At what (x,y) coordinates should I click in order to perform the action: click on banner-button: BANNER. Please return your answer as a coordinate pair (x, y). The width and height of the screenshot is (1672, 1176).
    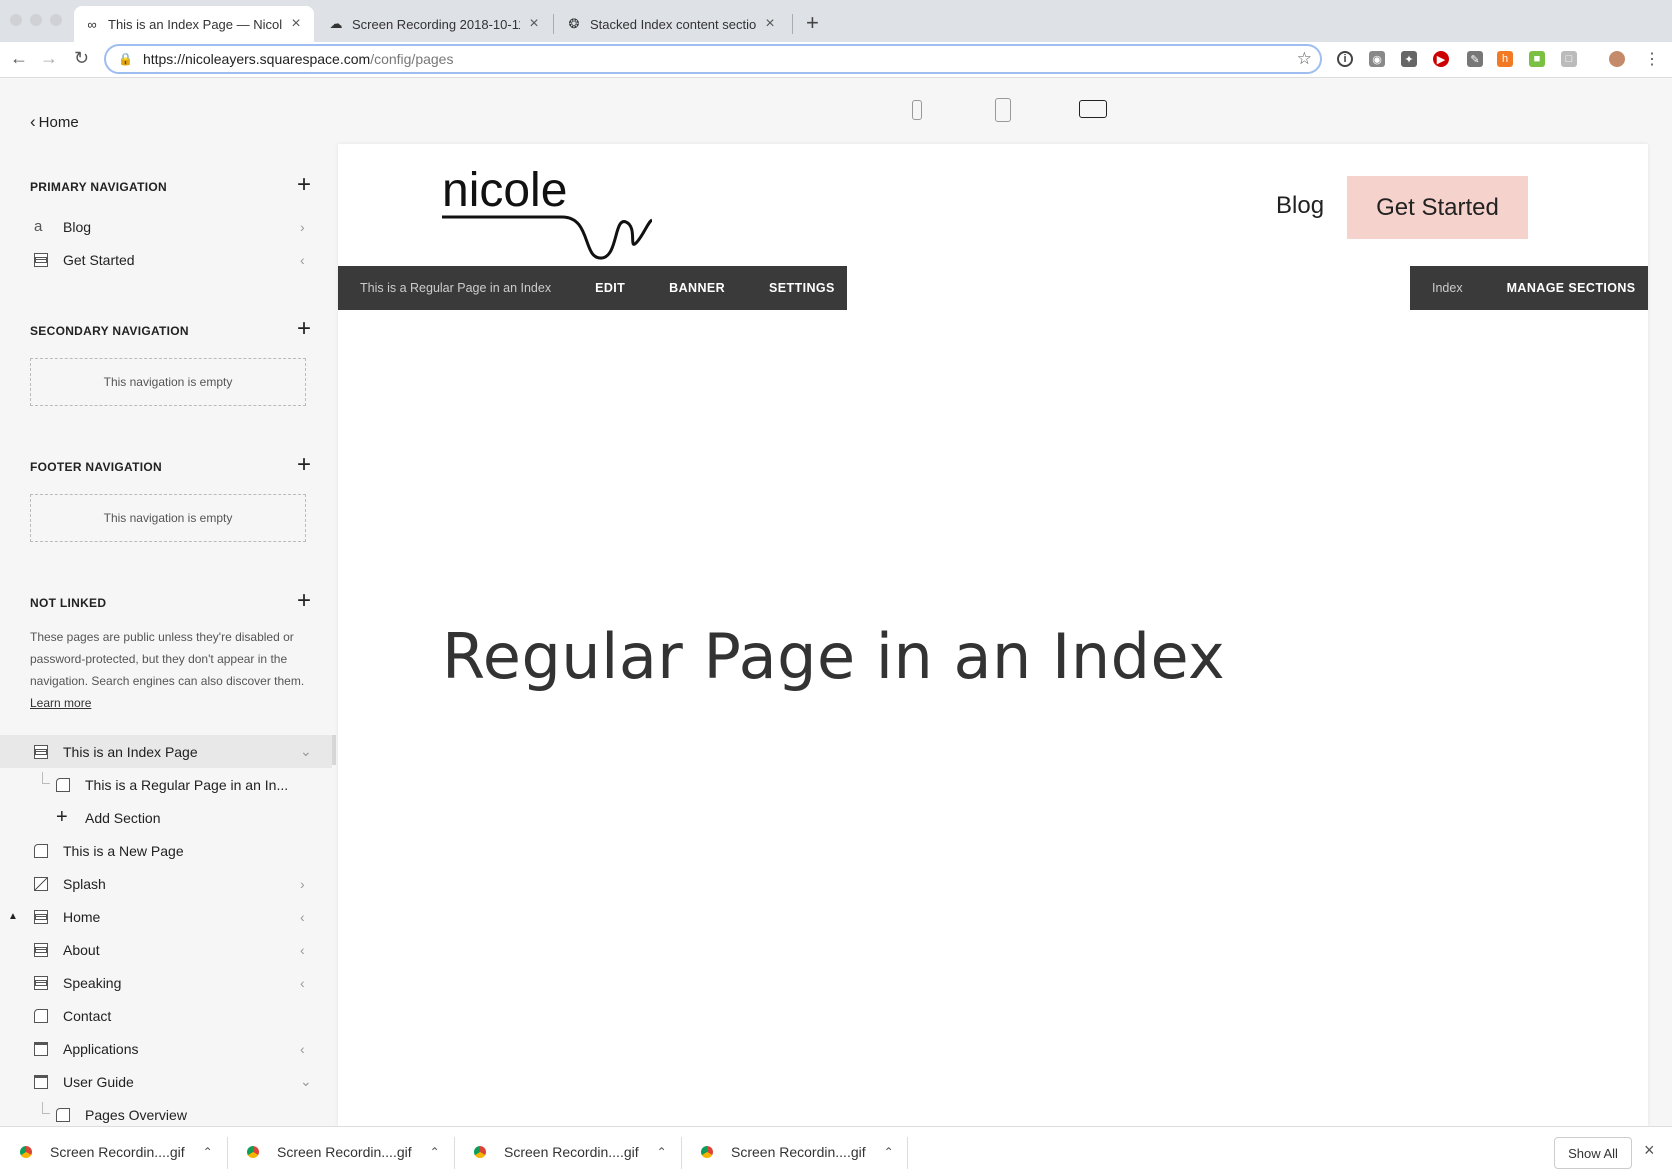
    Looking at the image, I should click on (697, 288).